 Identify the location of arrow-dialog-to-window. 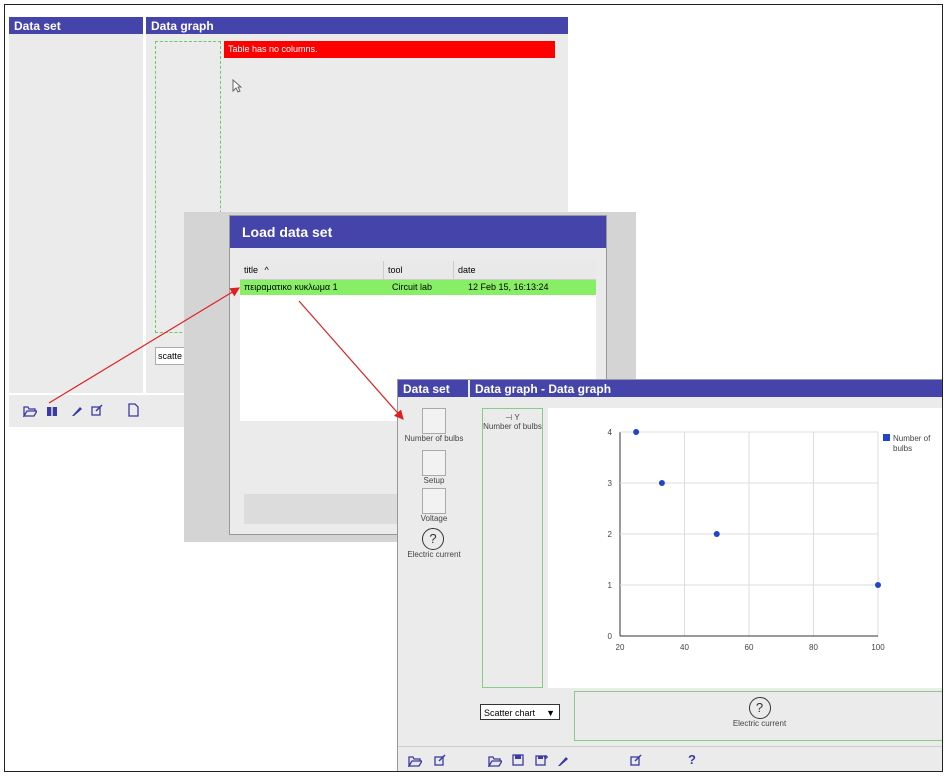
(351, 360).